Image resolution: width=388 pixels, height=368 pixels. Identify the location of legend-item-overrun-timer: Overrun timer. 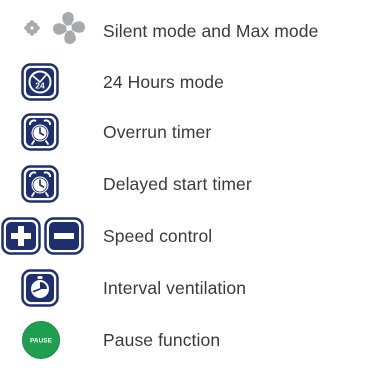
(194, 134).